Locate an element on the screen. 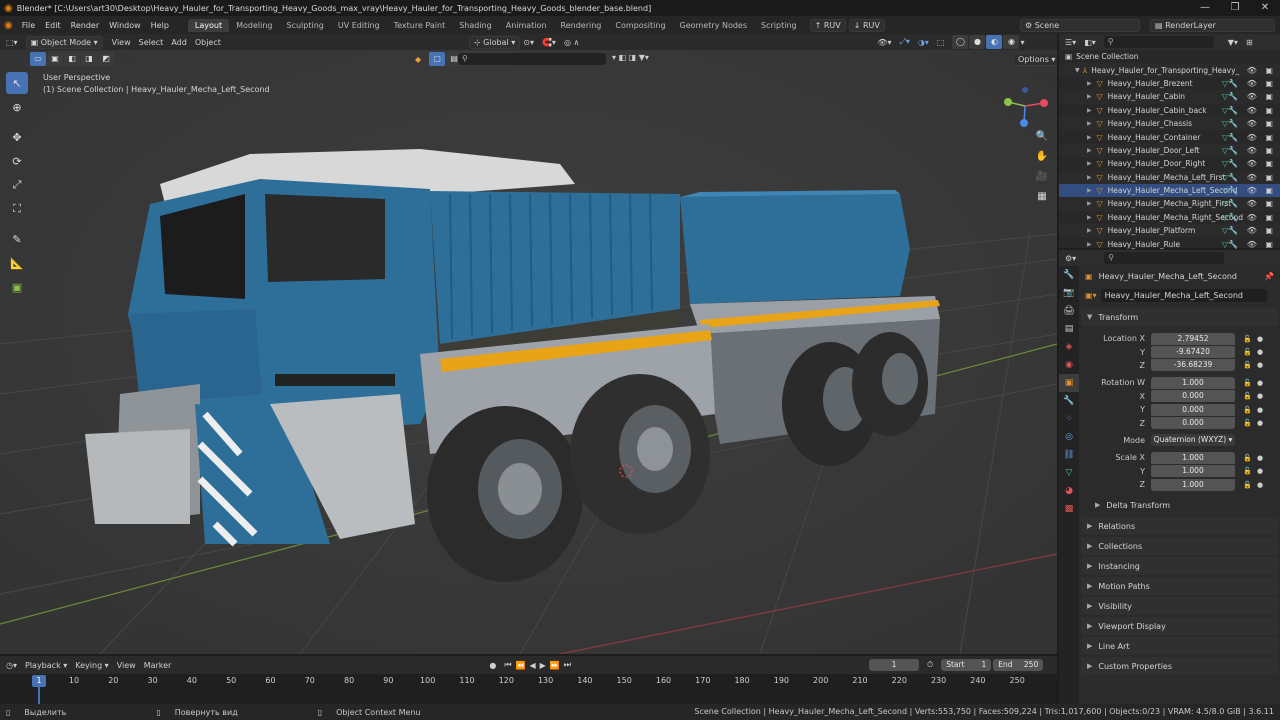 The image size is (1280, 720). select-extend-icon: ▣ is located at coordinates (55, 59).